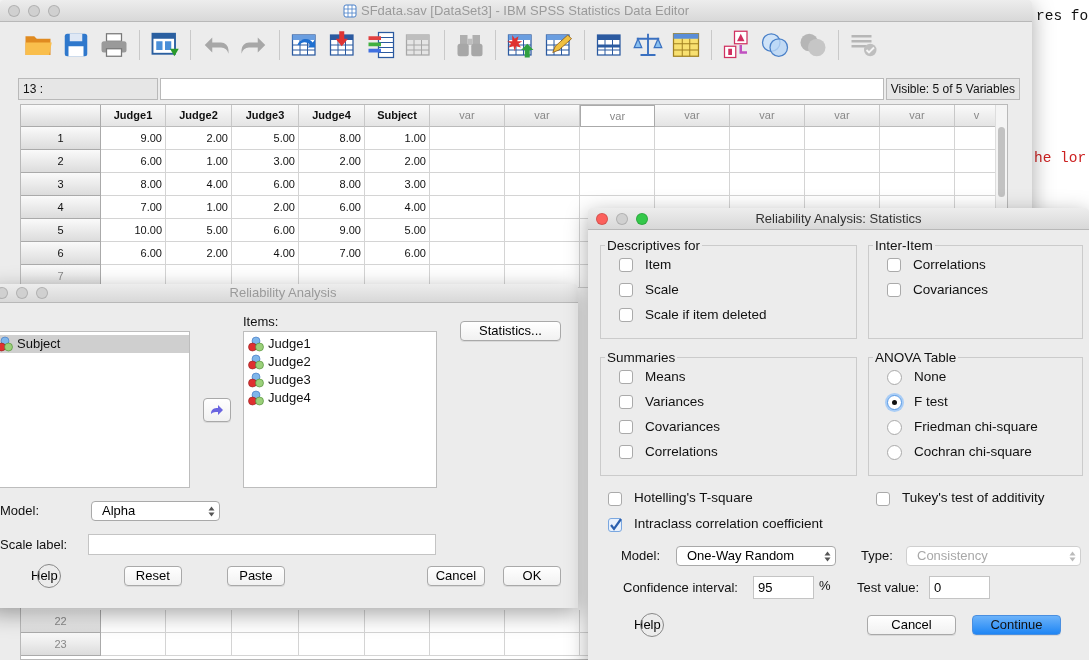 The image size is (1089, 660). I want to click on checkbox-label: Hotelling's T-square, so click(693, 498).